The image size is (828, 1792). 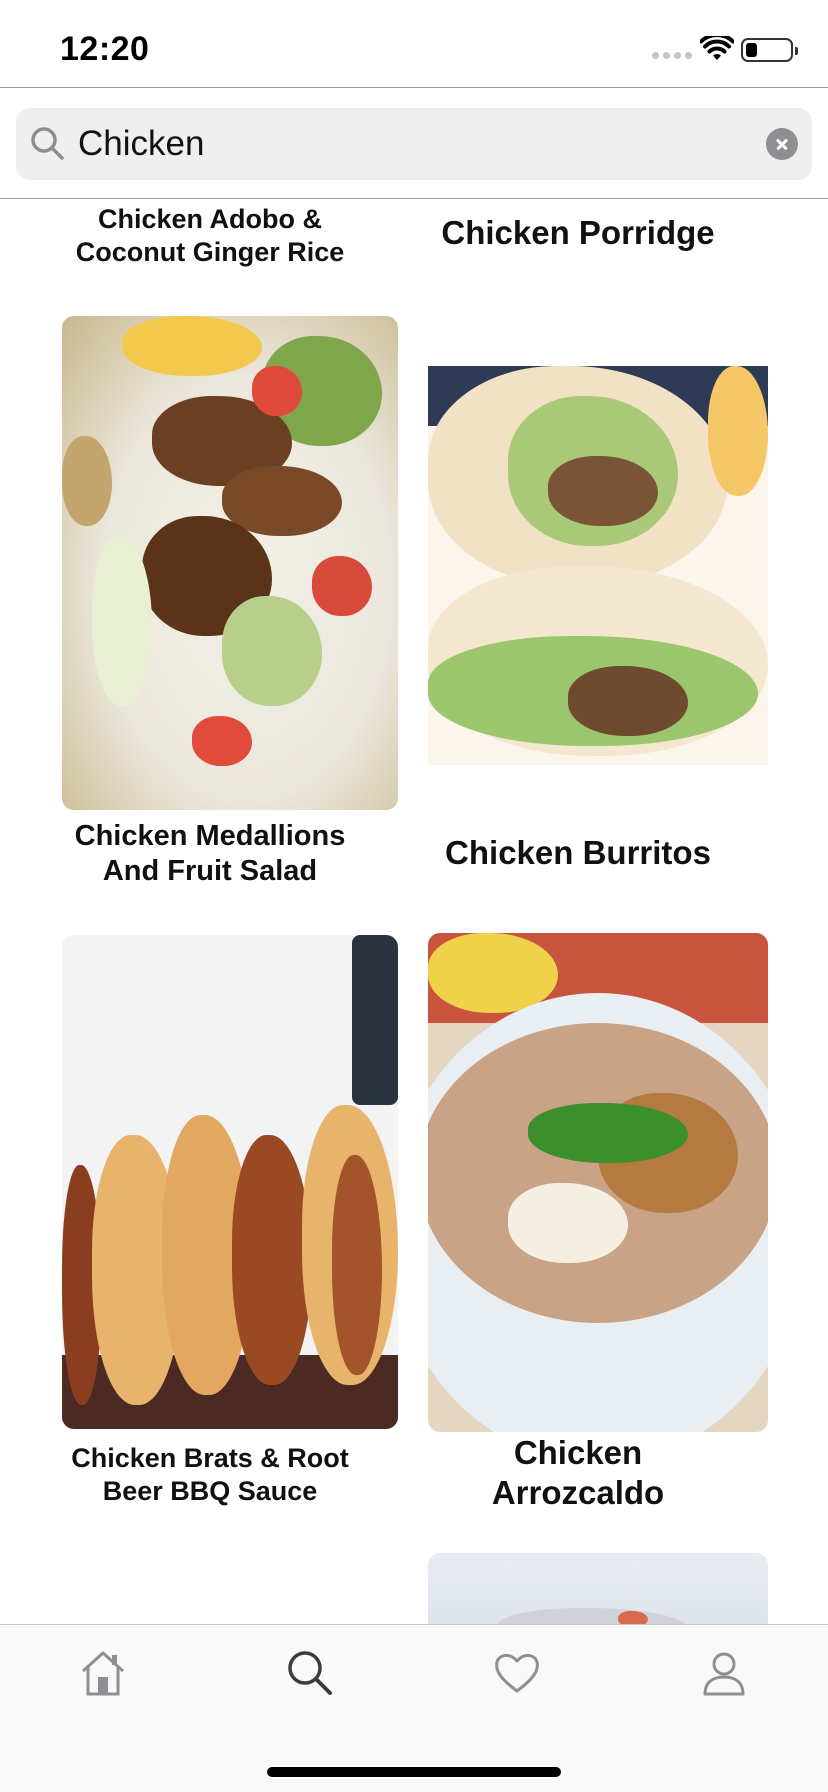 I want to click on home-indicator, so click(x=414, y=1772).